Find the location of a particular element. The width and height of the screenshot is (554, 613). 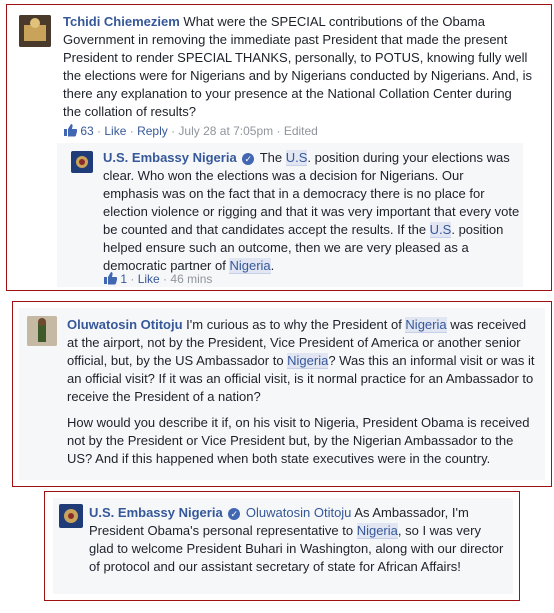

comment-text-part: I'm curious as to why the President of is located at coordinates (296, 324).